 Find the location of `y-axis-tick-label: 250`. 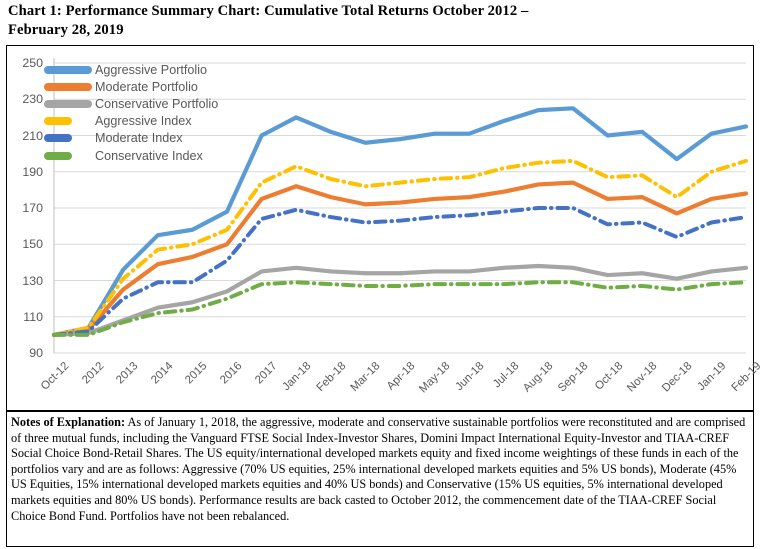

y-axis-tick-label: 250 is located at coordinates (32, 63).